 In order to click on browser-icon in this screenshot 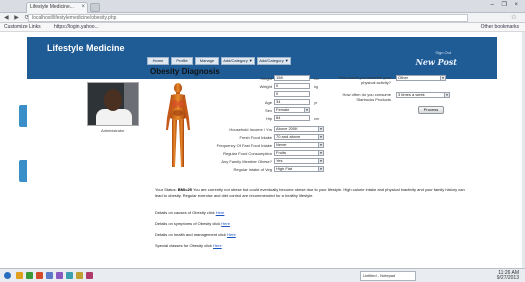, I will do `click(39, 275)`.